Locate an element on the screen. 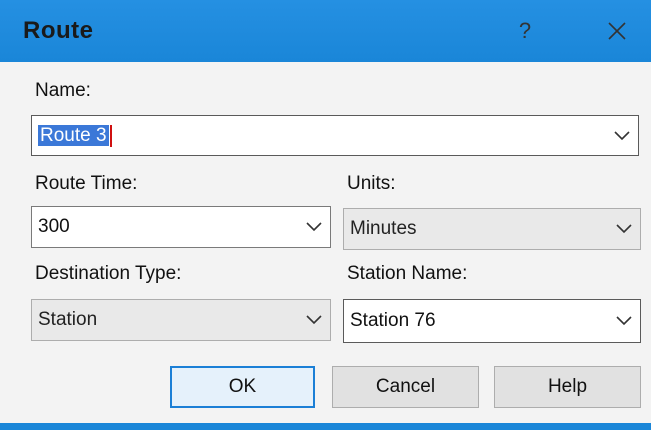 The image size is (651, 430). name-label: Name: is located at coordinates (63, 90).